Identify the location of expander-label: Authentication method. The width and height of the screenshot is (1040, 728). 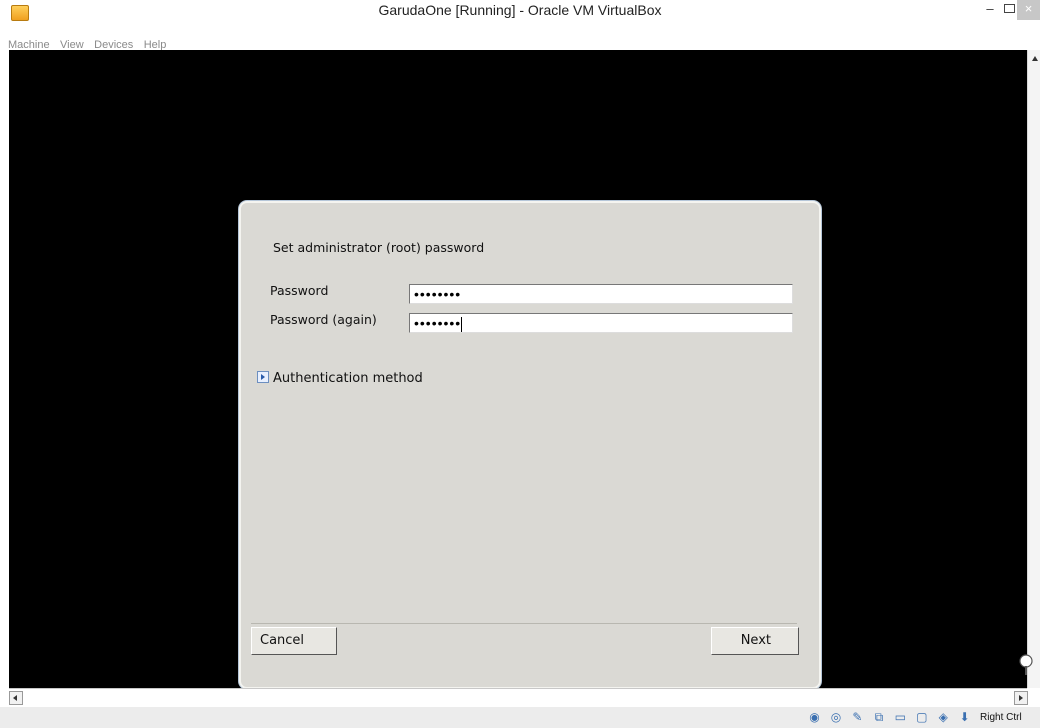
(348, 378).